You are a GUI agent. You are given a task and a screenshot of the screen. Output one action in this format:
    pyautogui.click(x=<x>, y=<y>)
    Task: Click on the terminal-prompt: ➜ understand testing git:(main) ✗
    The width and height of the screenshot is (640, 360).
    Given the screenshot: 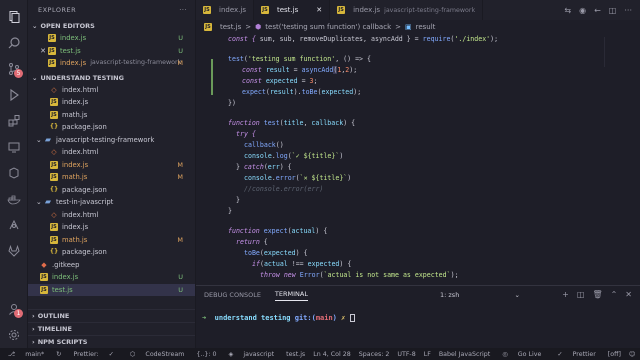 What is the action you would take?
    pyautogui.click(x=278, y=318)
    